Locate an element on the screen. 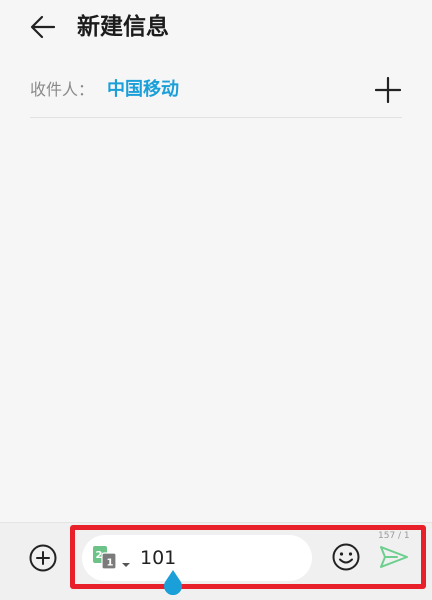  sim-selector-button: 2 1 is located at coordinates (105, 557).